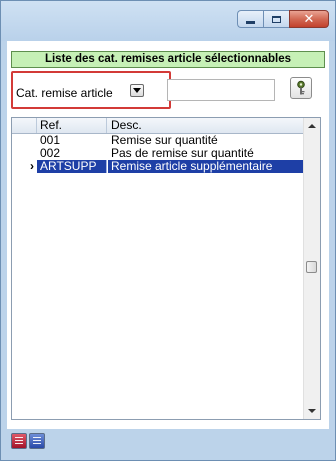 Image resolution: width=336 pixels, height=461 pixels. I want to click on title-bar: ✕, so click(168, 21).